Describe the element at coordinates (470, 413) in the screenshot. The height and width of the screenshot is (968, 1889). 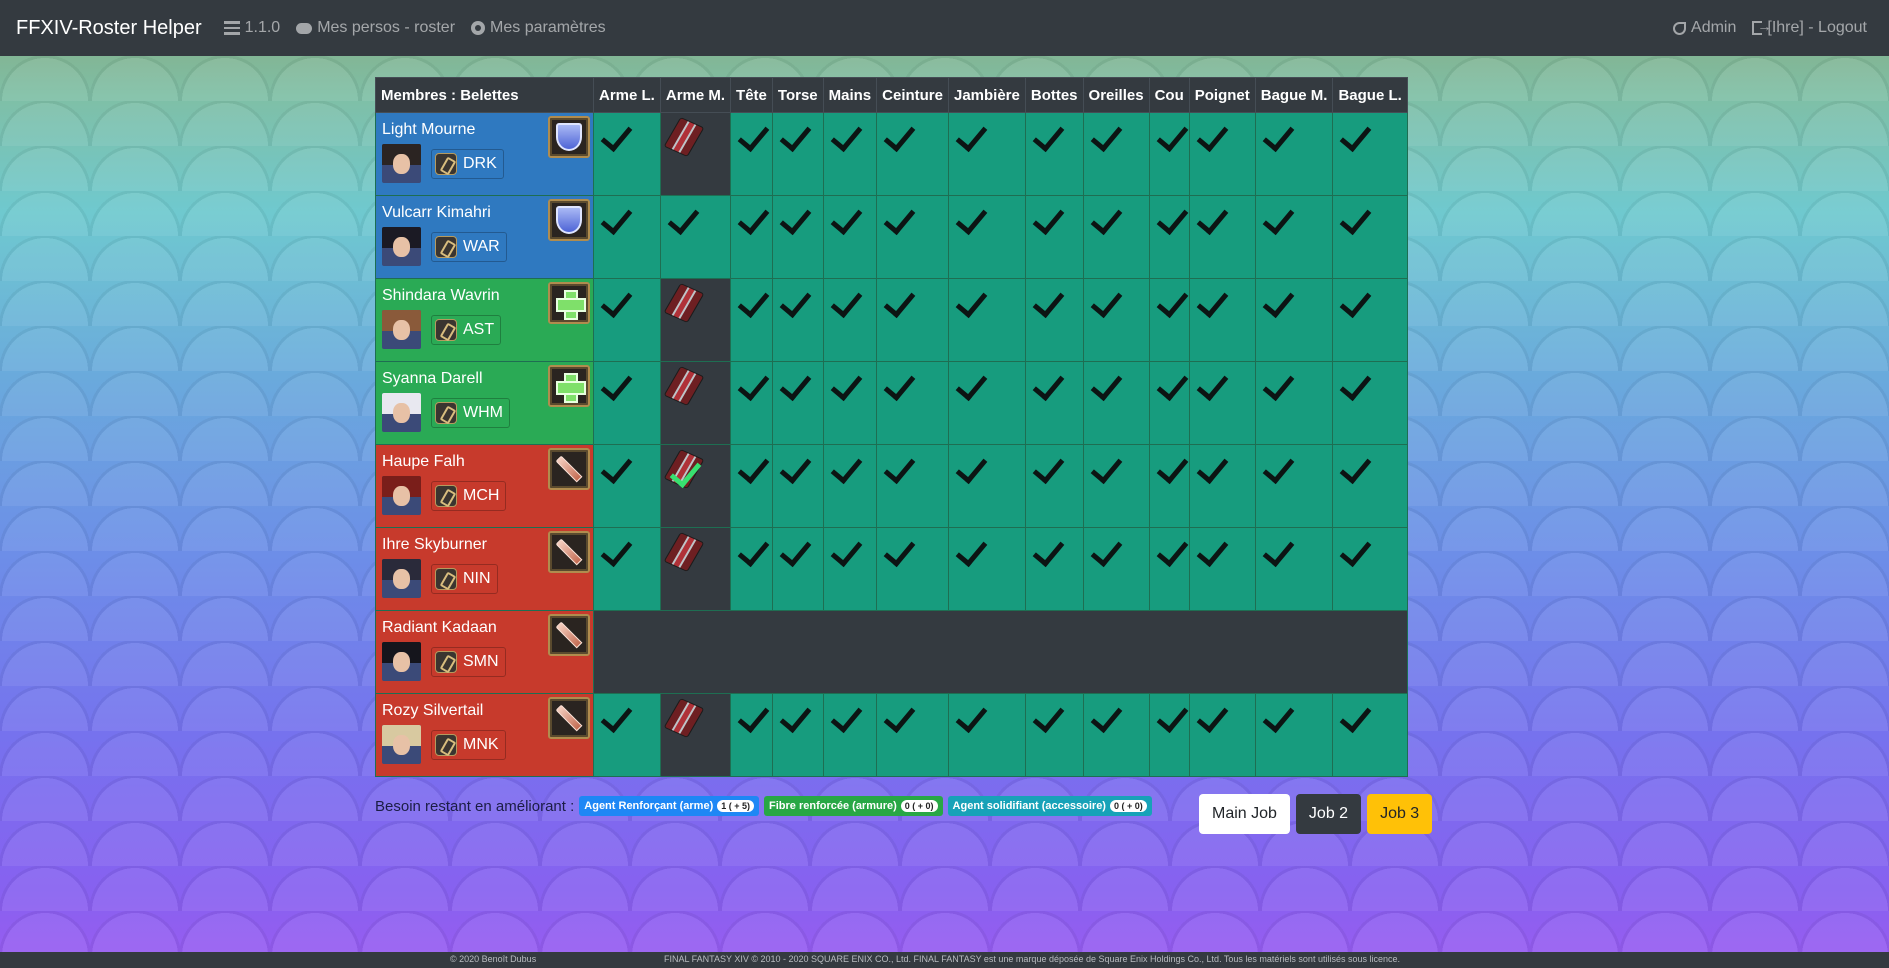
I see `job-tag: WHM` at that location.